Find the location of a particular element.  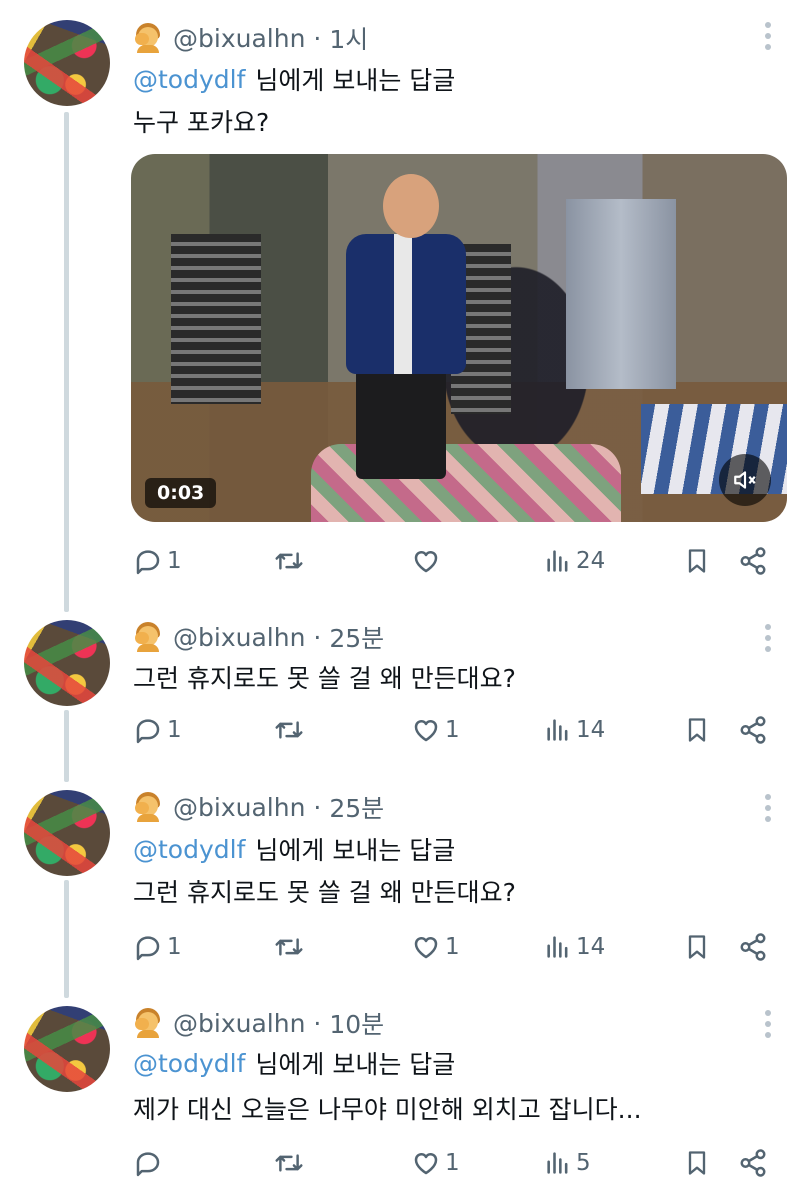

views-button: 24 is located at coordinates (574, 561).